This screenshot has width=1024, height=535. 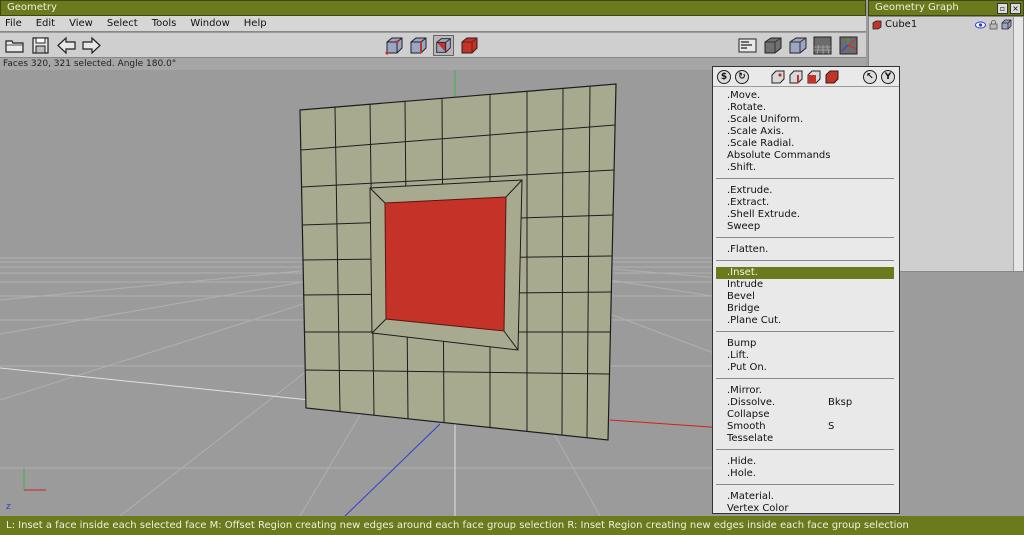 I want to click on graph-title-label: Geometry Graph, so click(x=917, y=7).